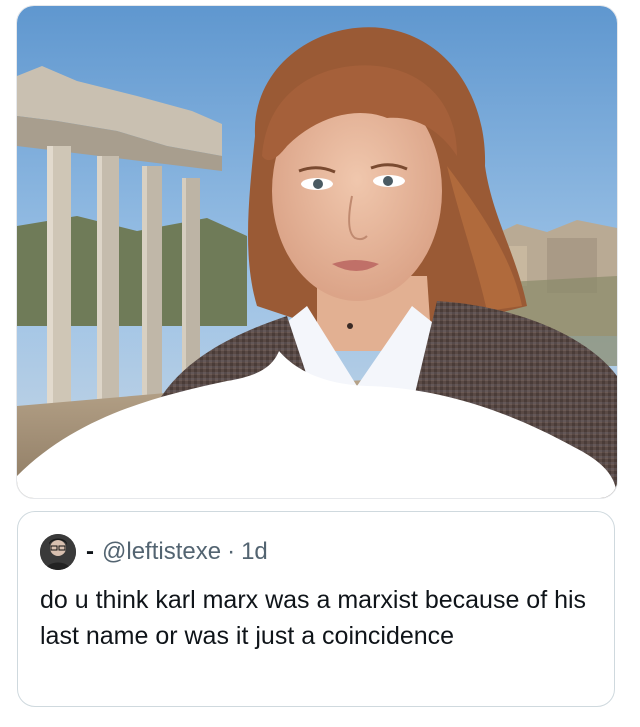  Describe the element at coordinates (254, 552) in the screenshot. I see `post-timestamp: 1d` at that location.